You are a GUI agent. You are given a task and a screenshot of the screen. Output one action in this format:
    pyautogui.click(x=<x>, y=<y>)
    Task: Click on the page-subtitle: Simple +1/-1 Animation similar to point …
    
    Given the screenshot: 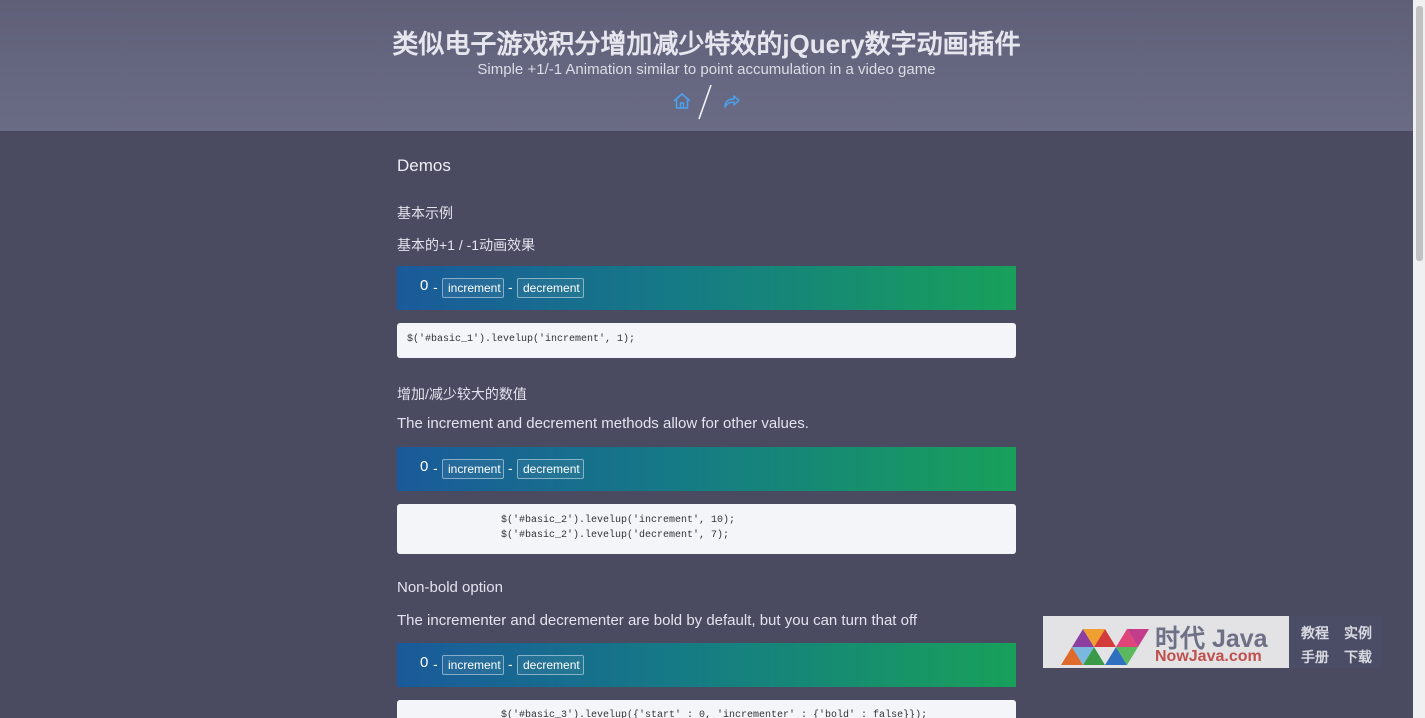 What is the action you would take?
    pyautogui.click(x=706, y=69)
    